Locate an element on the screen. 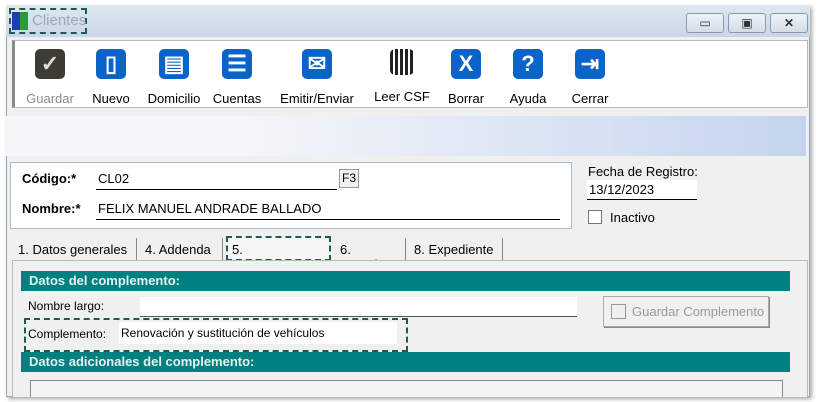 The height and width of the screenshot is (402, 818). domicilio-button: ▤ Domicilio is located at coordinates (174, 77).